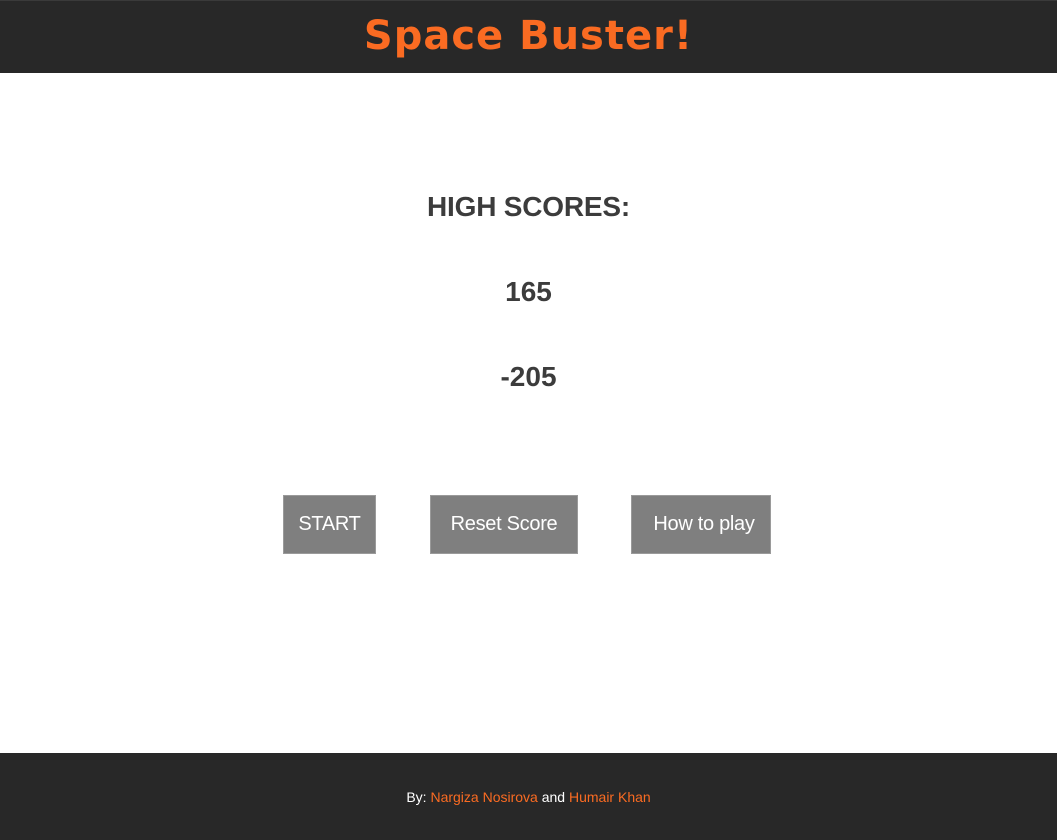  What do you see at coordinates (483, 797) in the screenshot?
I see `author-link-nargiza: Nargiza Nosirova` at bounding box center [483, 797].